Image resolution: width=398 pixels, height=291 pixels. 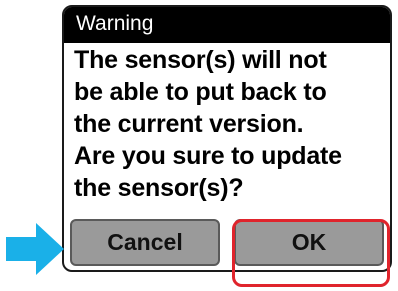 What do you see at coordinates (159, 188) in the screenshot?
I see `message-line: the sensor(s)?` at bounding box center [159, 188].